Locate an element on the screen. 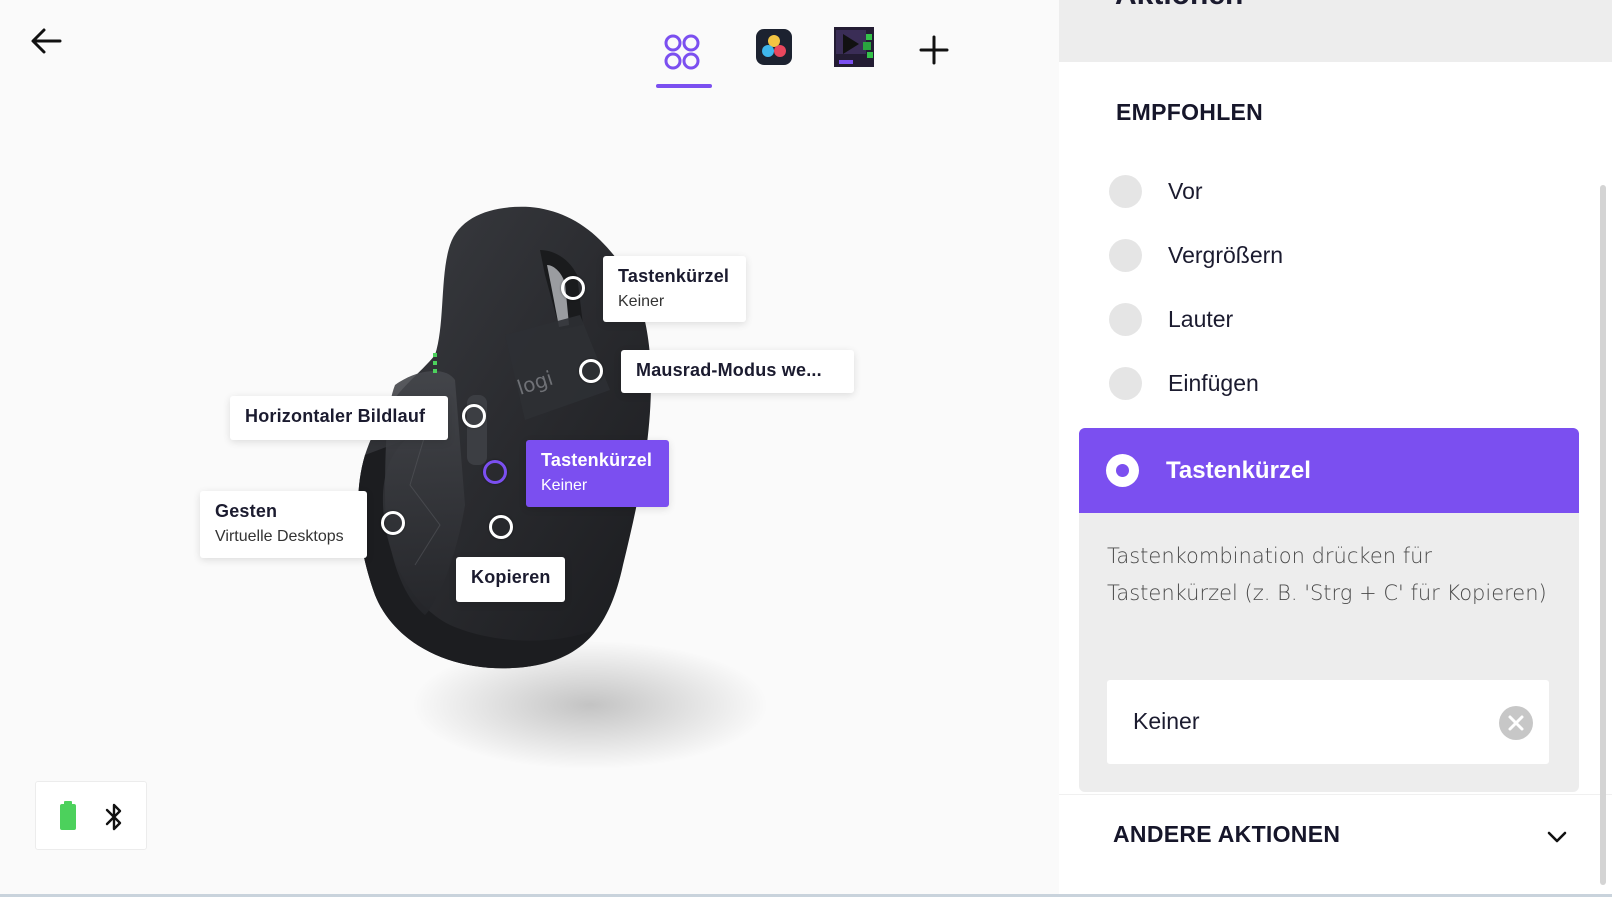 The image size is (1612, 897). arrow-left-icon is located at coordinates (46, 41).